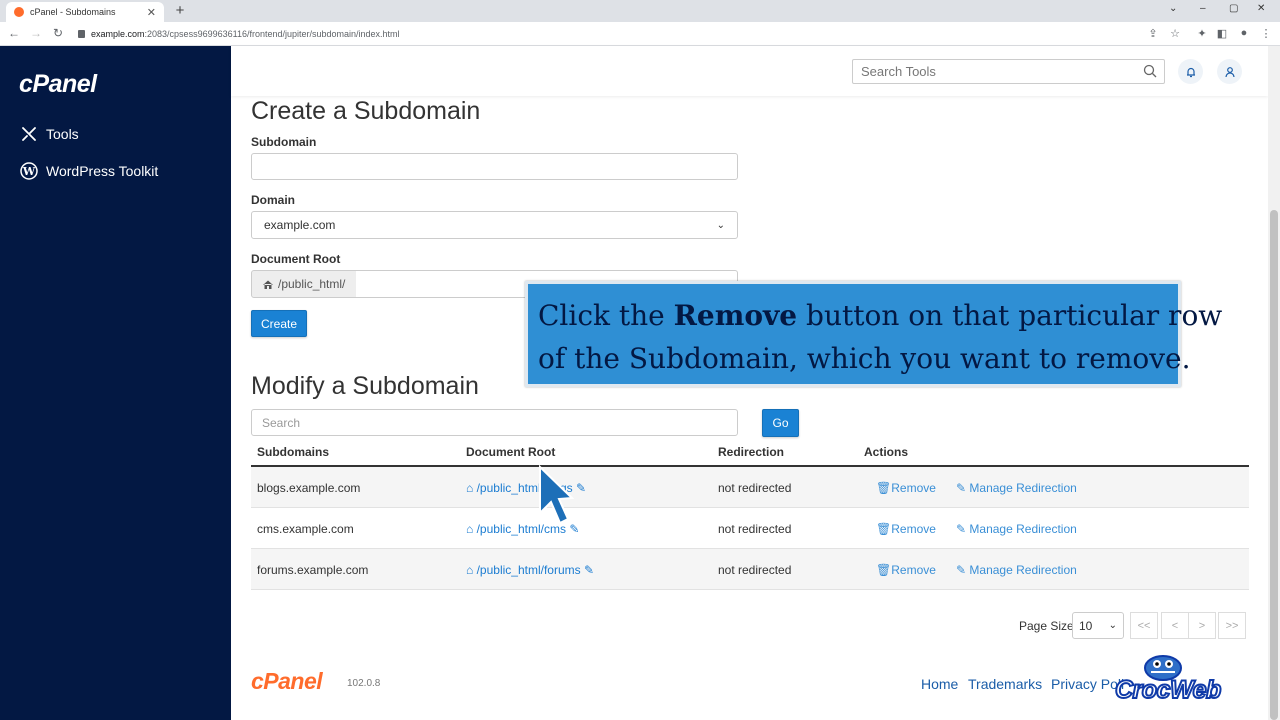  What do you see at coordinates (120, 134) in the screenshot?
I see `sidebar-item-tools: Tools` at bounding box center [120, 134].